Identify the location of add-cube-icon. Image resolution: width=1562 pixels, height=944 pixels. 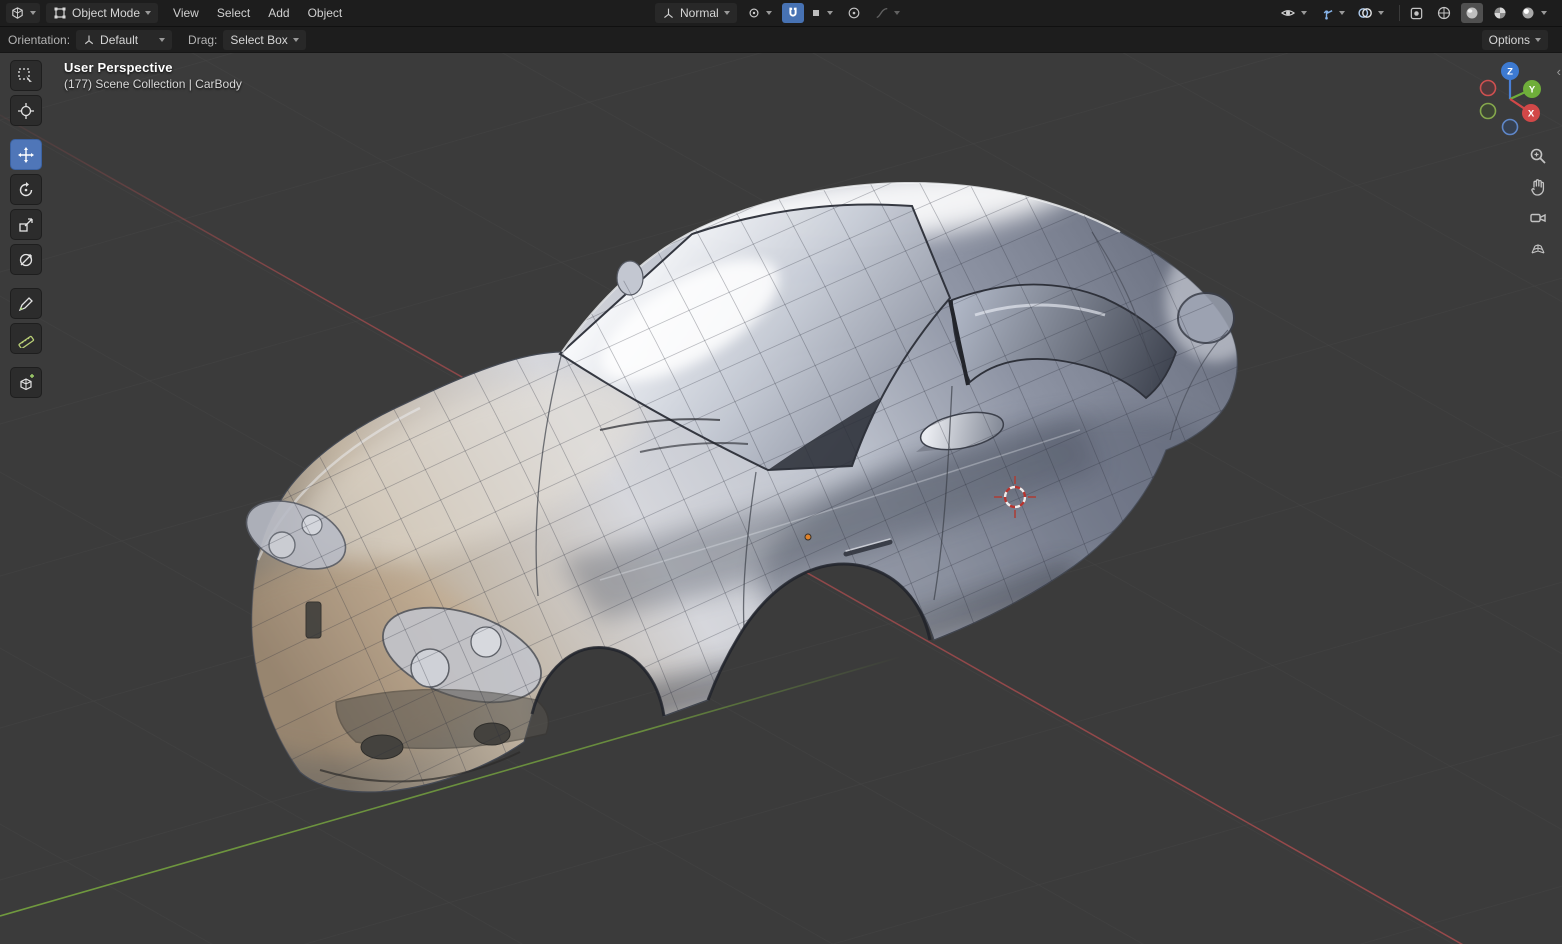
(27, 381).